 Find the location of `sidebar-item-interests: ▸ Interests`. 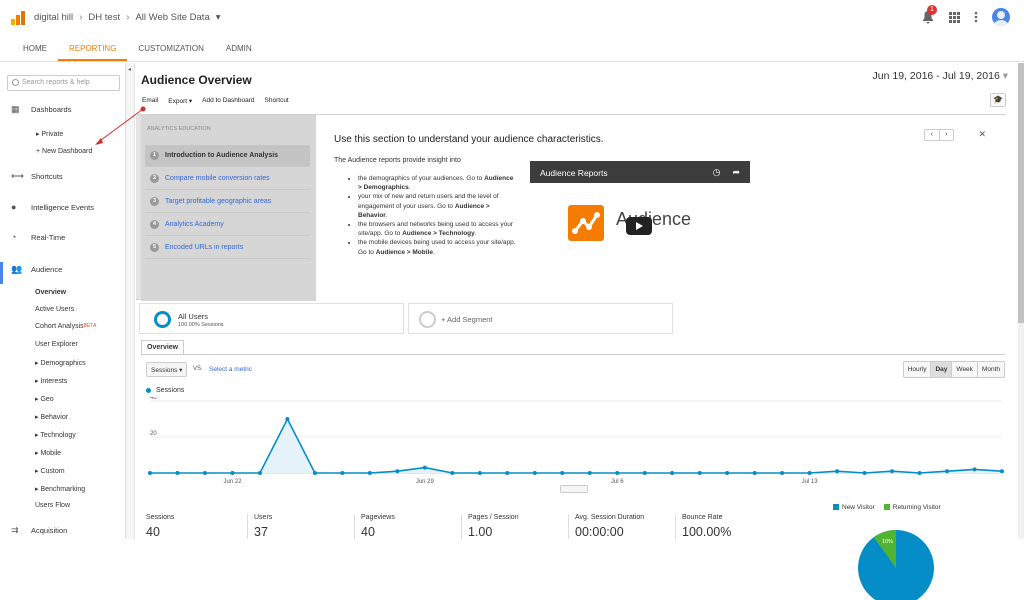

sidebar-item-interests: ▸ Interests is located at coordinates (51, 381).